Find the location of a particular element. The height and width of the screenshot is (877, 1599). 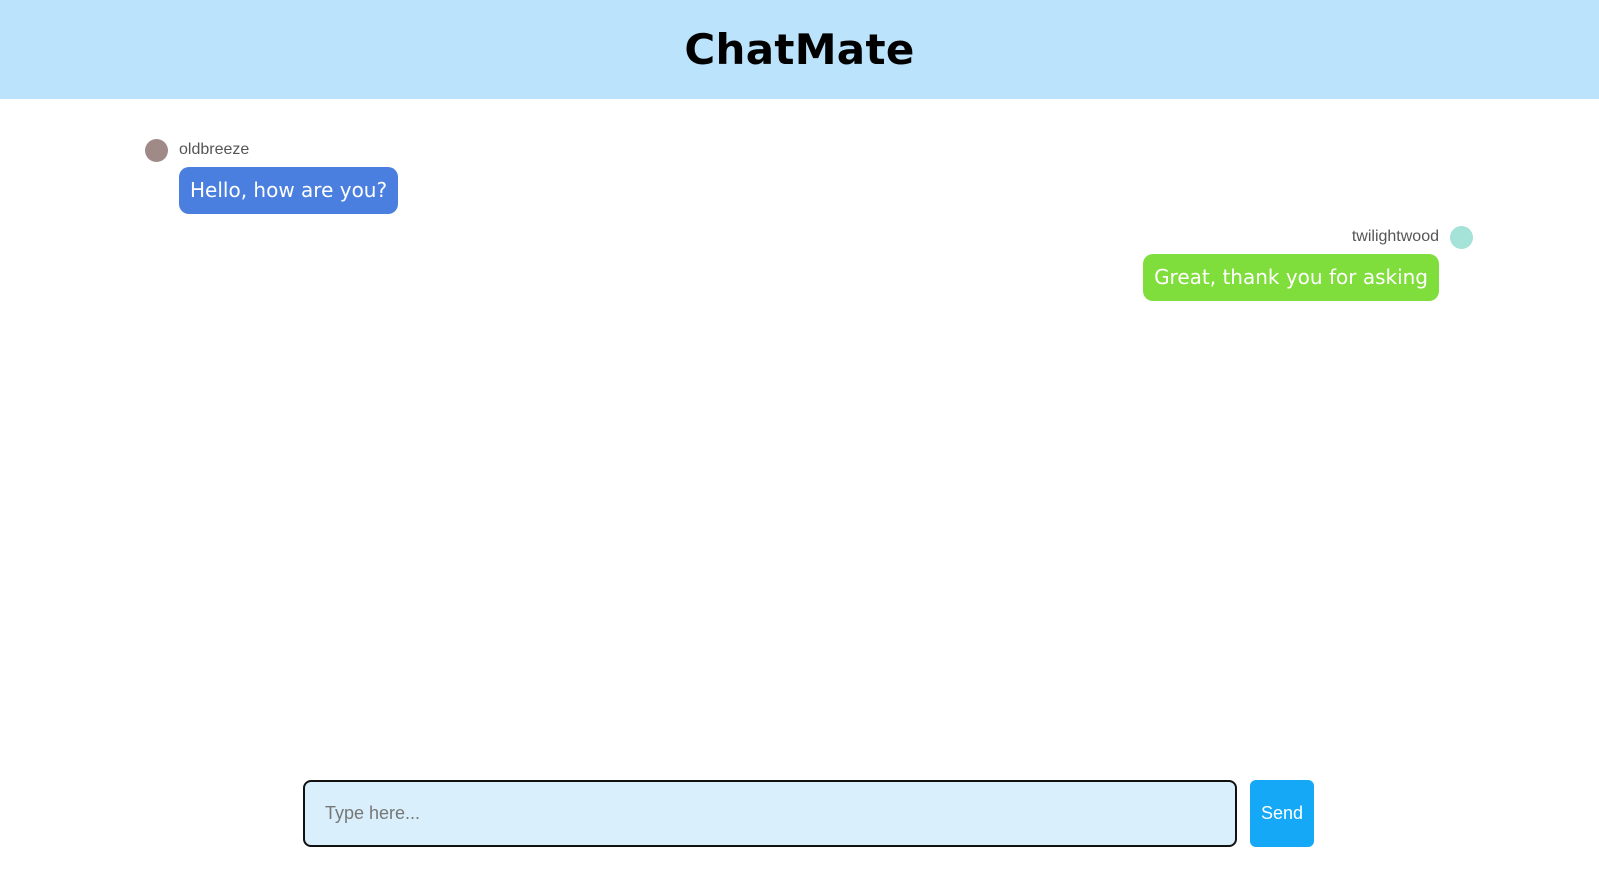

message-username: twilightwood is located at coordinates (1395, 236).